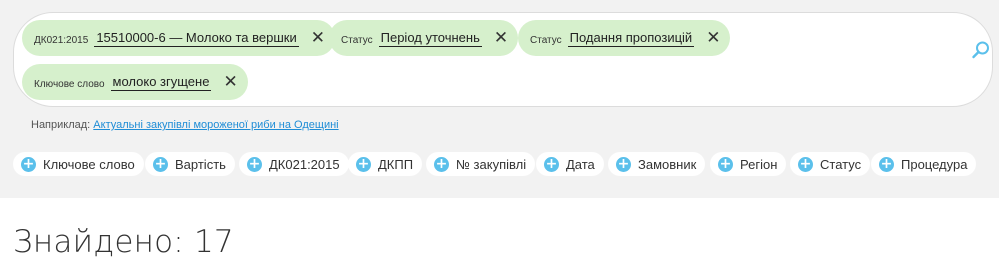  I want to click on chip-key: ДК021:2015, so click(61, 40).